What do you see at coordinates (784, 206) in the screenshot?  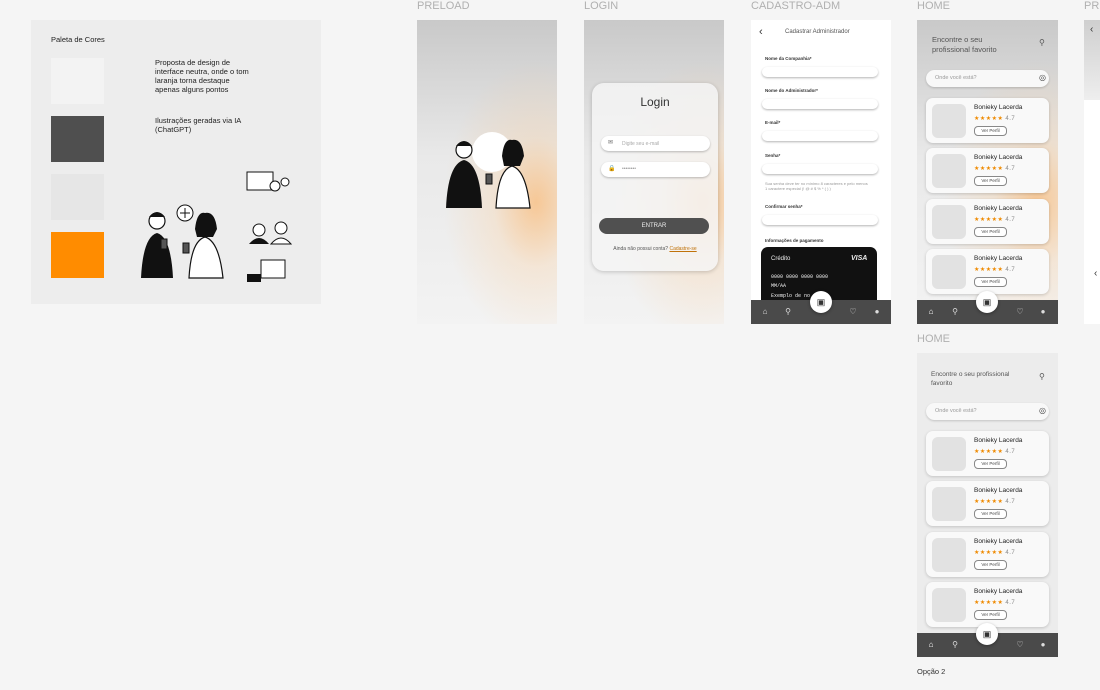 I see `confirm-label: Confirmar senha*` at bounding box center [784, 206].